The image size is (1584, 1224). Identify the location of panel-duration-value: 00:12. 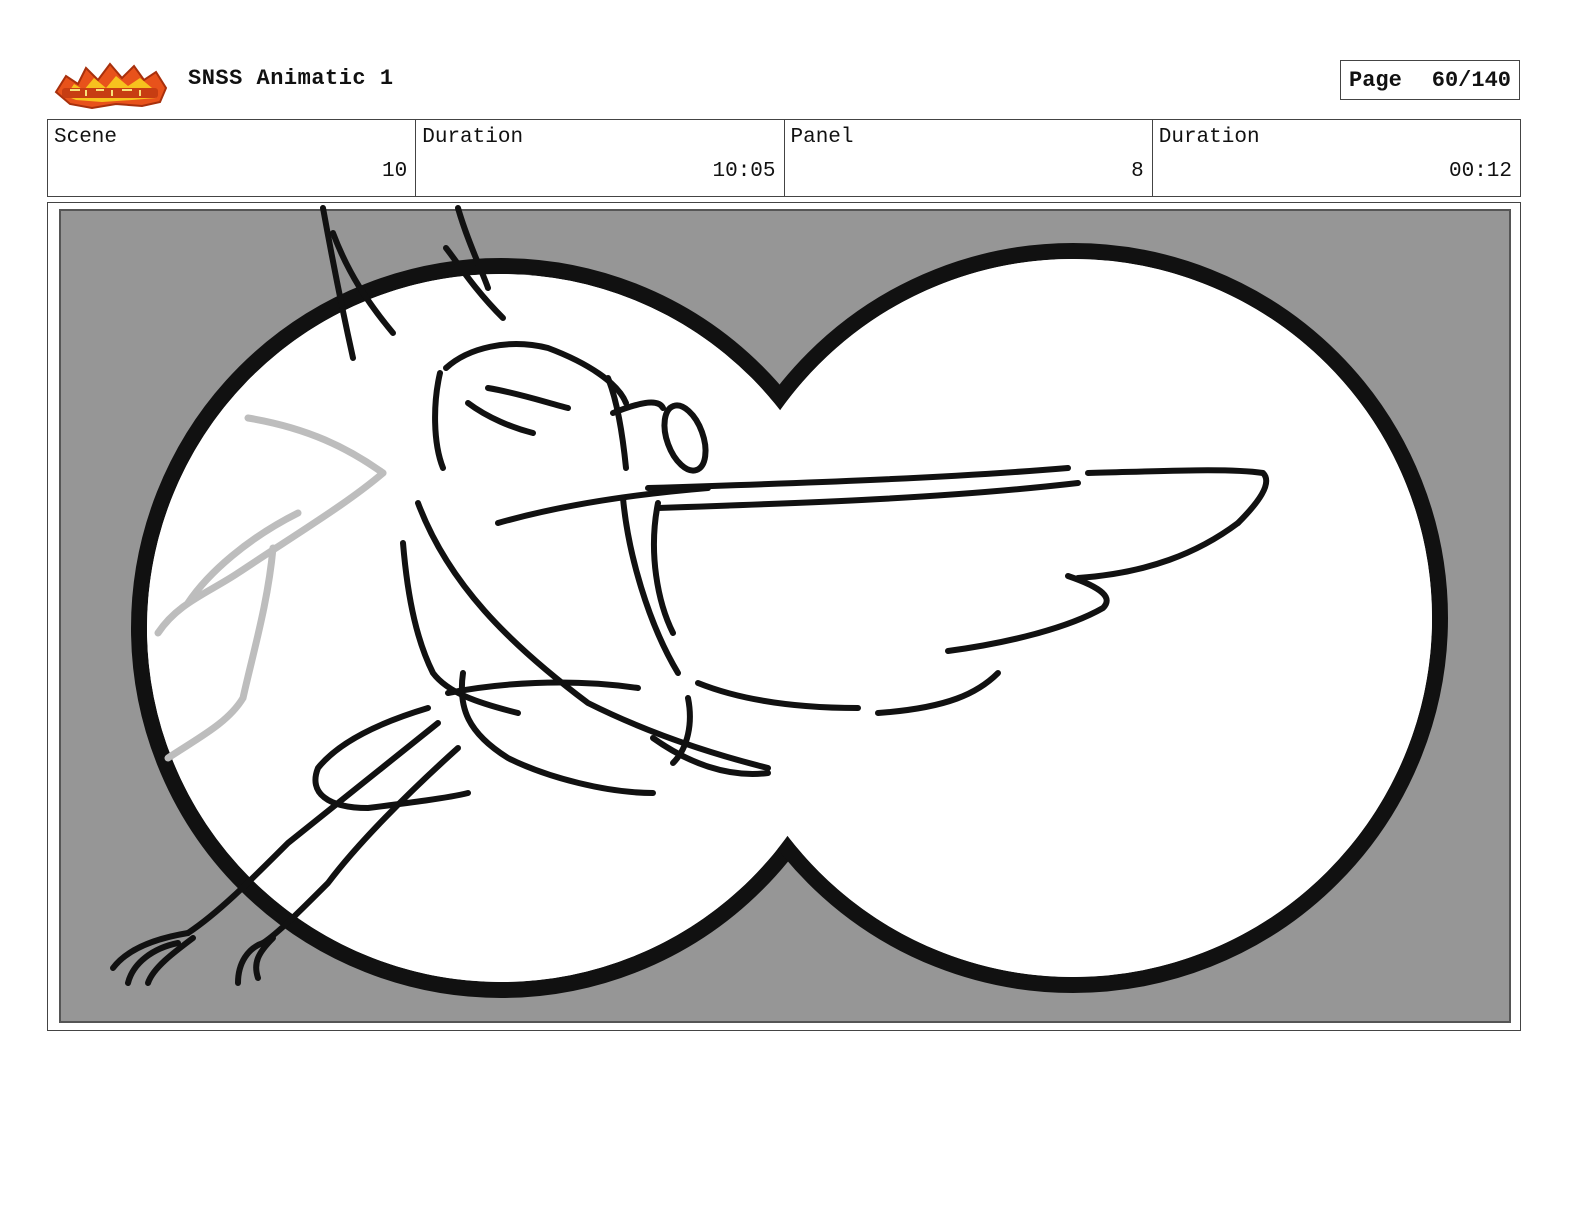
(1480, 171).